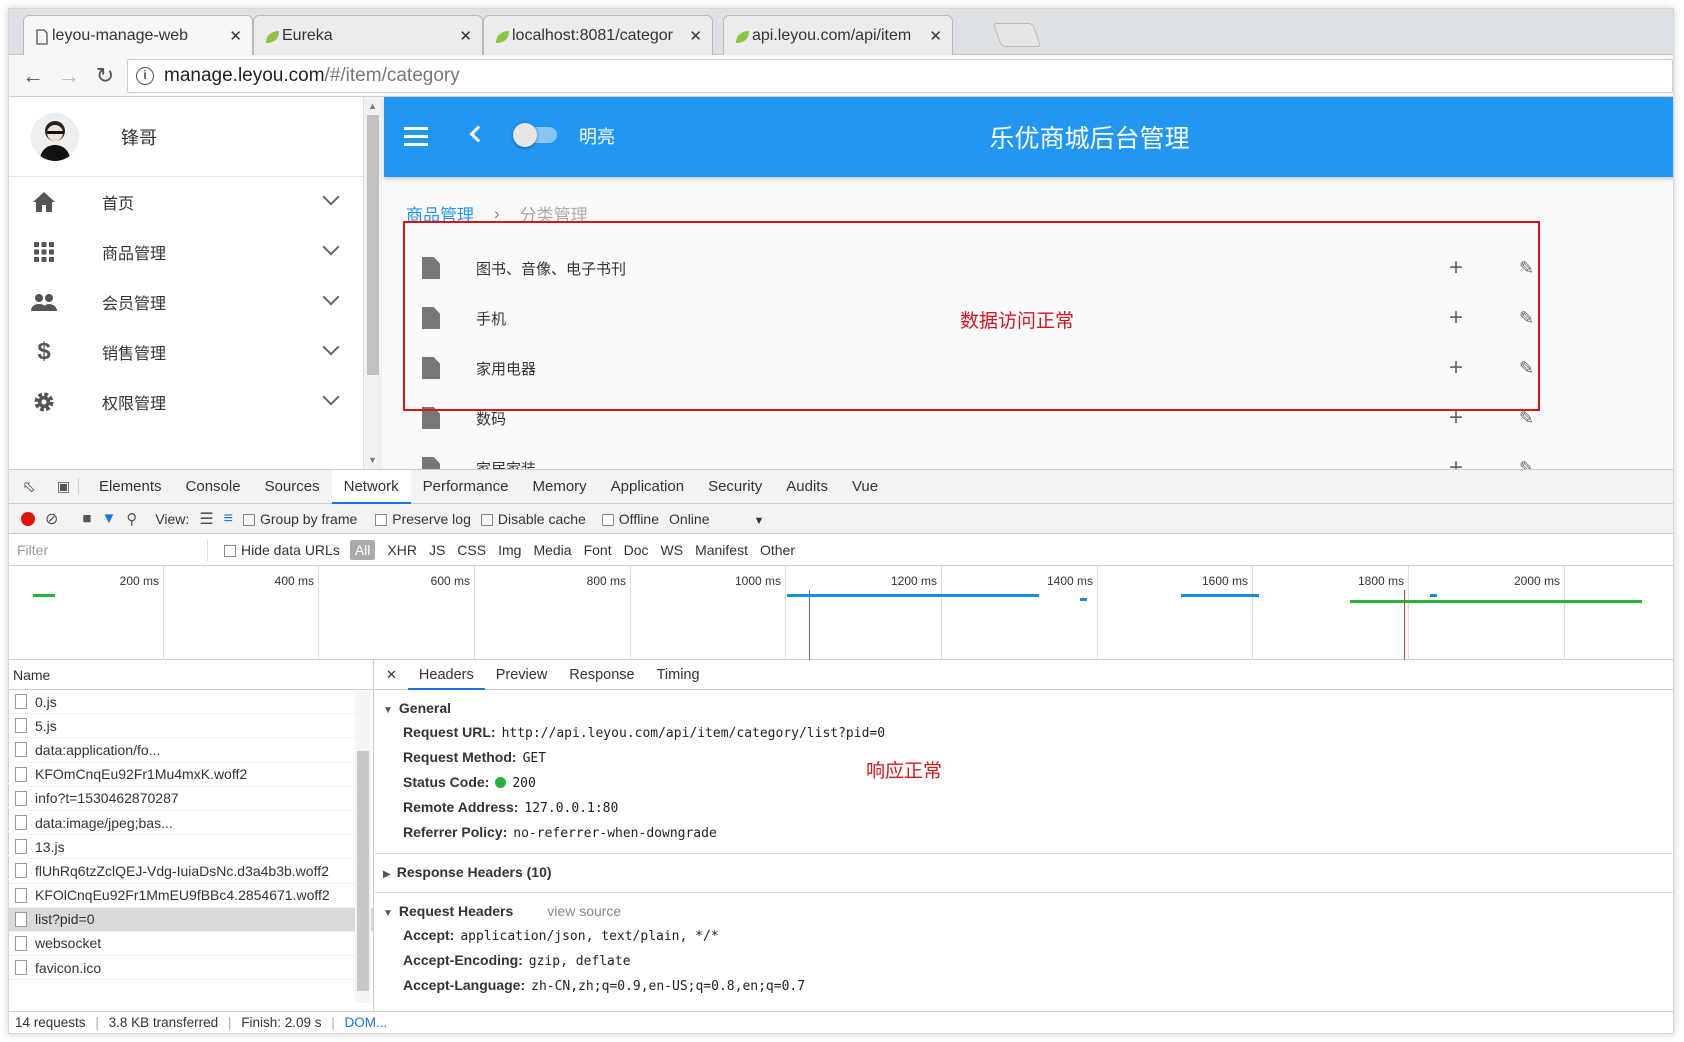 Image resolution: width=1684 pixels, height=1042 pixels. Describe the element at coordinates (522, 675) in the screenshot. I see `tab-preview: Preview` at that location.